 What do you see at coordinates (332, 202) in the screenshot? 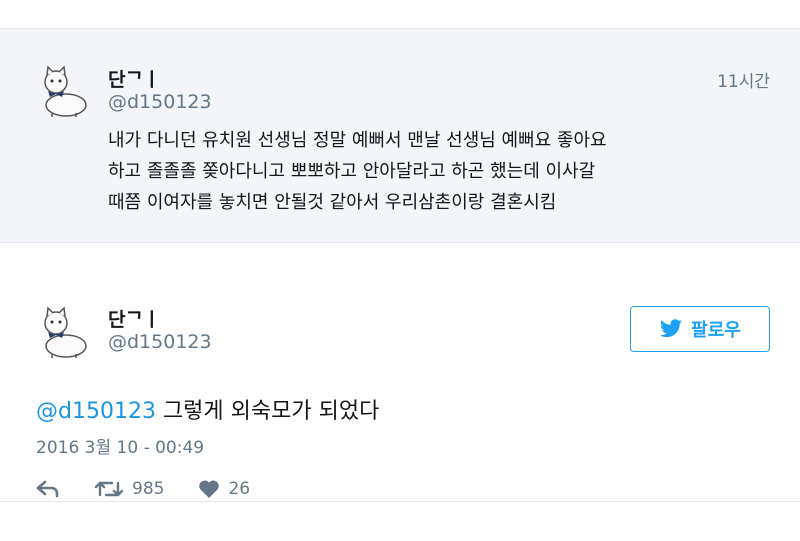
I see `tweet-text-line: 때쯤 이여자를 놓치면 안될것 같아서 우리삼촌이랑 결혼시킴` at bounding box center [332, 202].